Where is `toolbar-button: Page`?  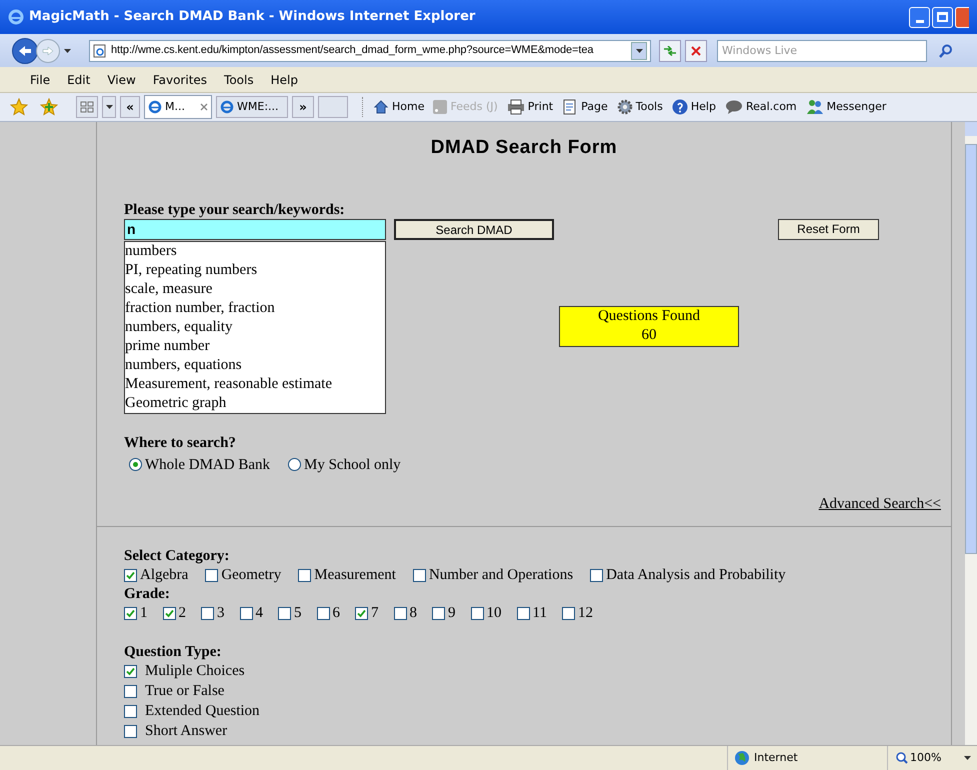
toolbar-button: Page is located at coordinates (585, 107).